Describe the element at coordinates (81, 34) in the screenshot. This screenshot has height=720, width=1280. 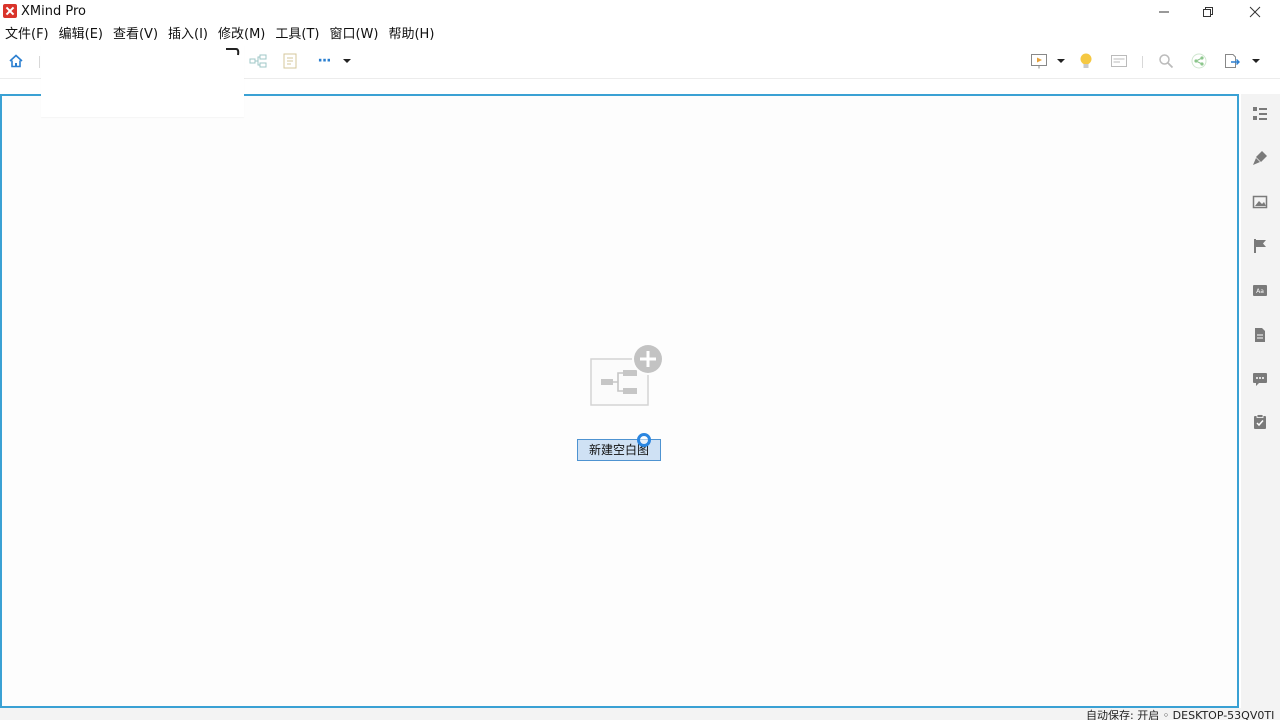
I see `menu-edit: 编辑(E)` at that location.